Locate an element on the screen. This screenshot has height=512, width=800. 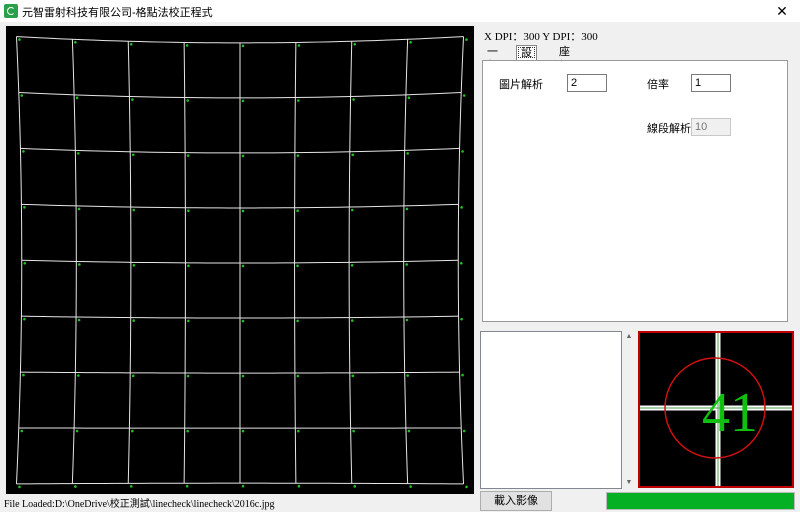
scroll-up-arrow-icon: ▲ is located at coordinates (629, 337).